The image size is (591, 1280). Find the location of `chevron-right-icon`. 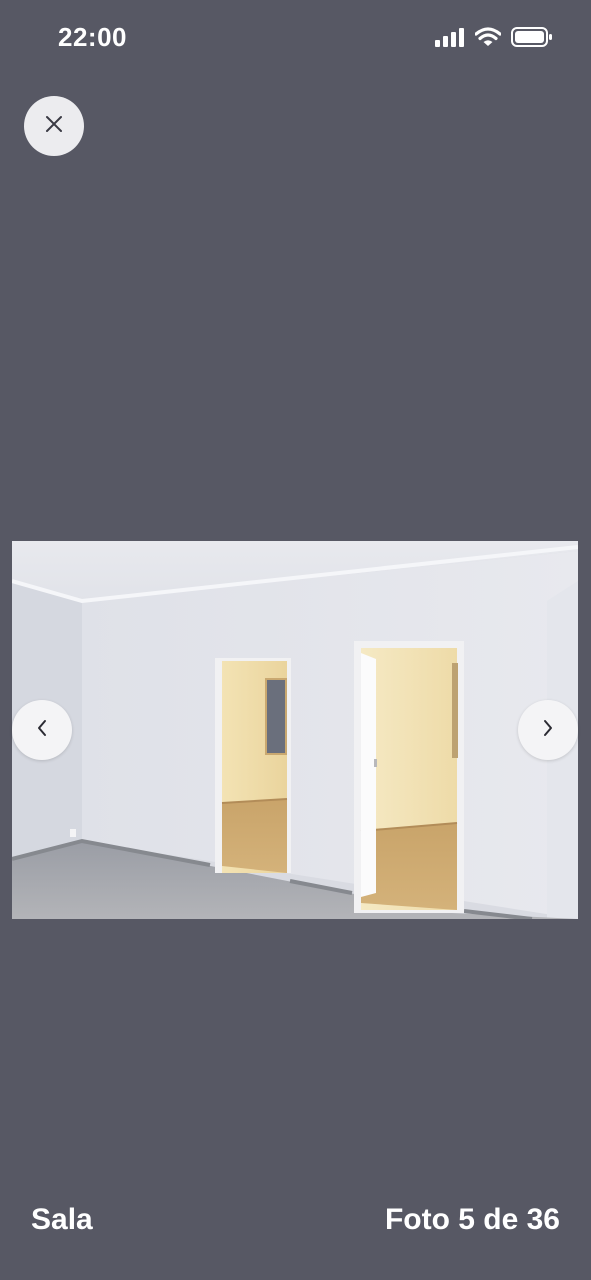

chevron-right-icon is located at coordinates (548, 730).